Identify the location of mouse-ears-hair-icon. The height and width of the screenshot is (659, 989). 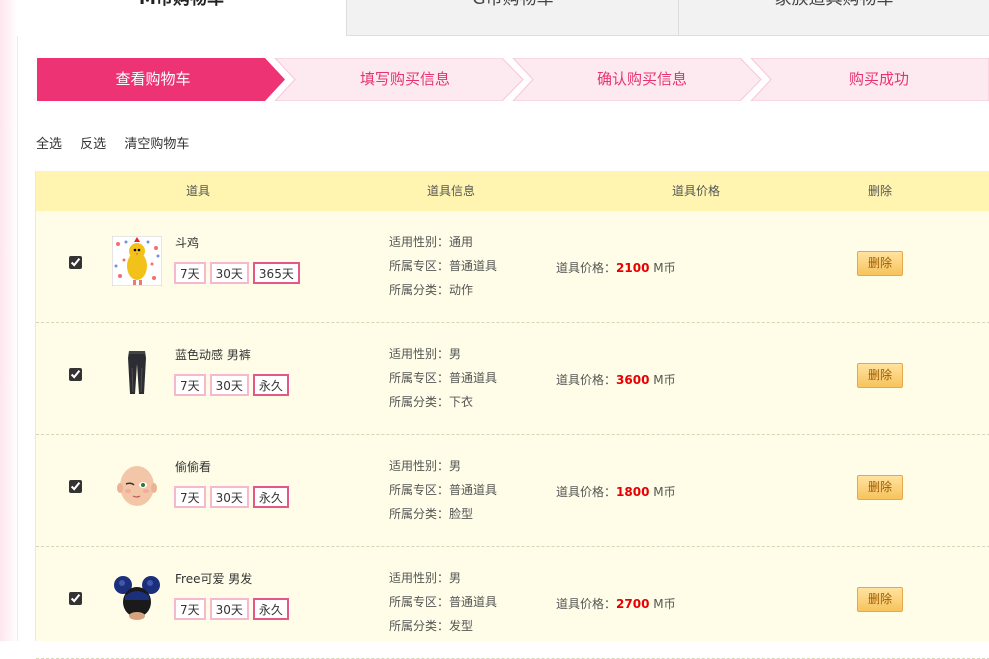
(137, 598).